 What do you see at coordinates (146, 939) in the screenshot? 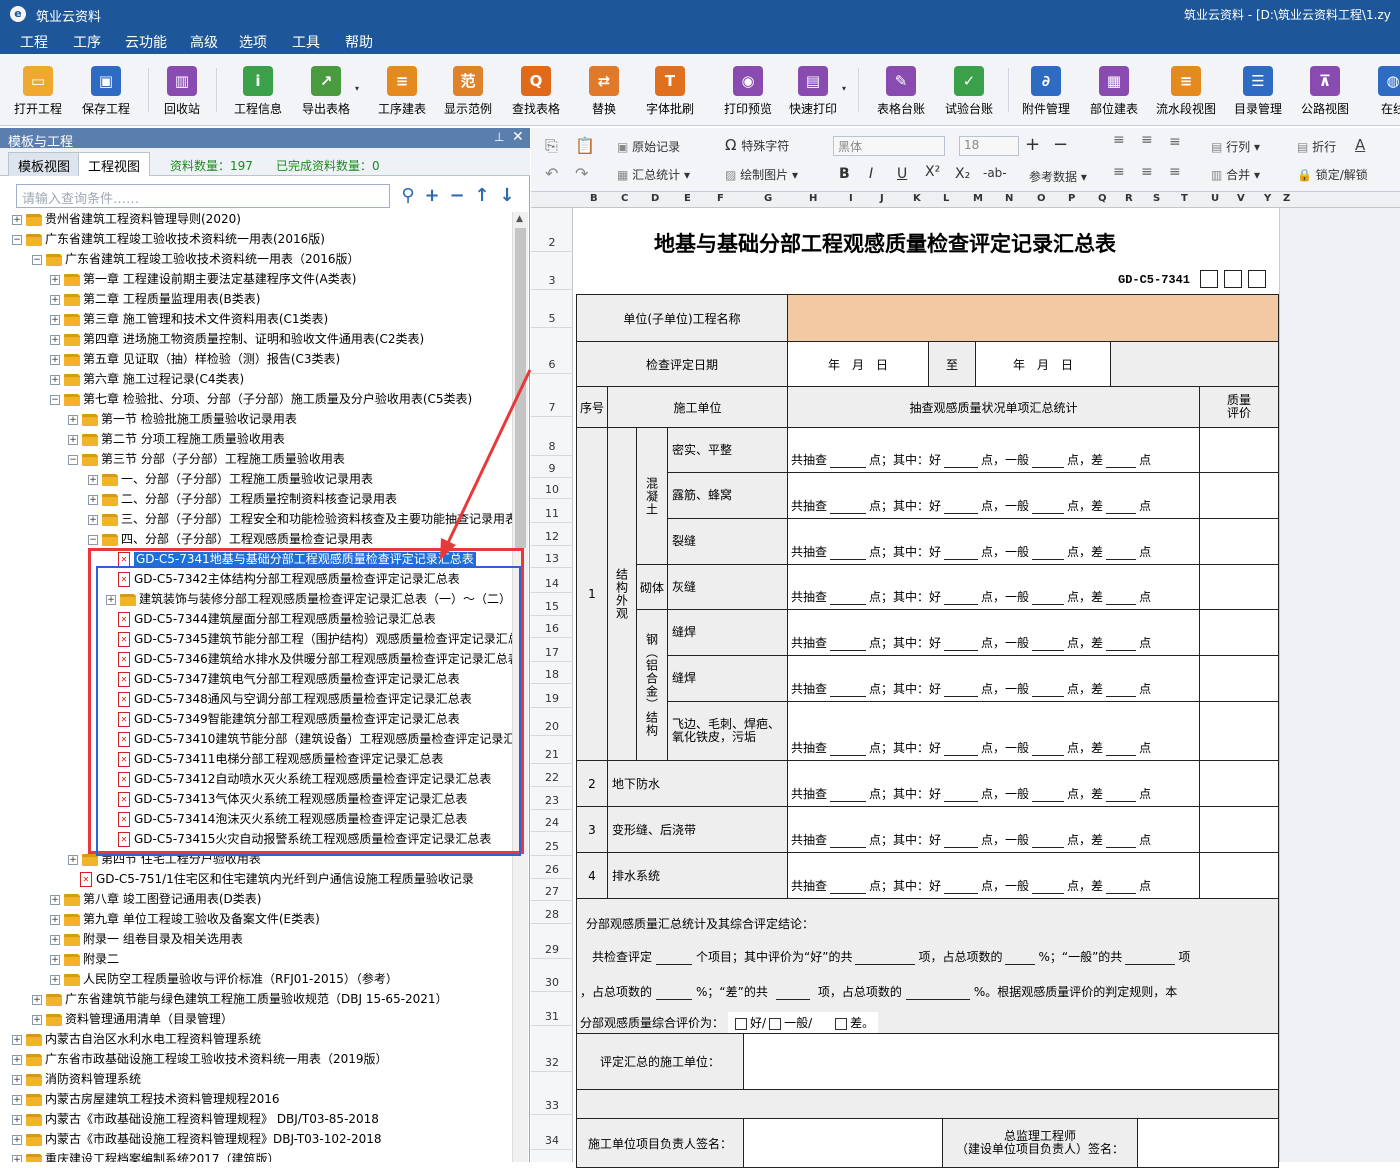
I see `tree-item-folder: + 附录一 组卷目录及相关选用表` at bounding box center [146, 939].